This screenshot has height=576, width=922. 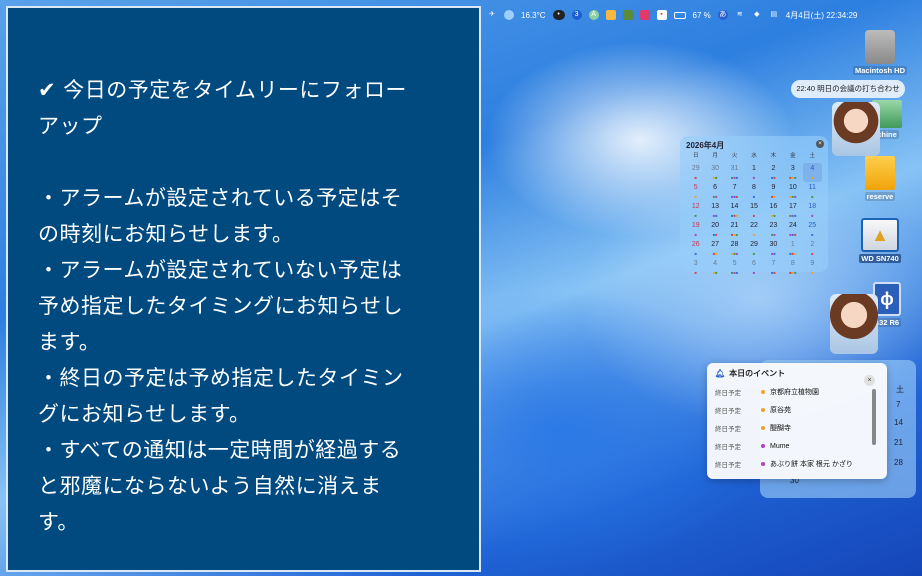 I want to click on calendar-day: 13 ■■, so click(x=714, y=210).